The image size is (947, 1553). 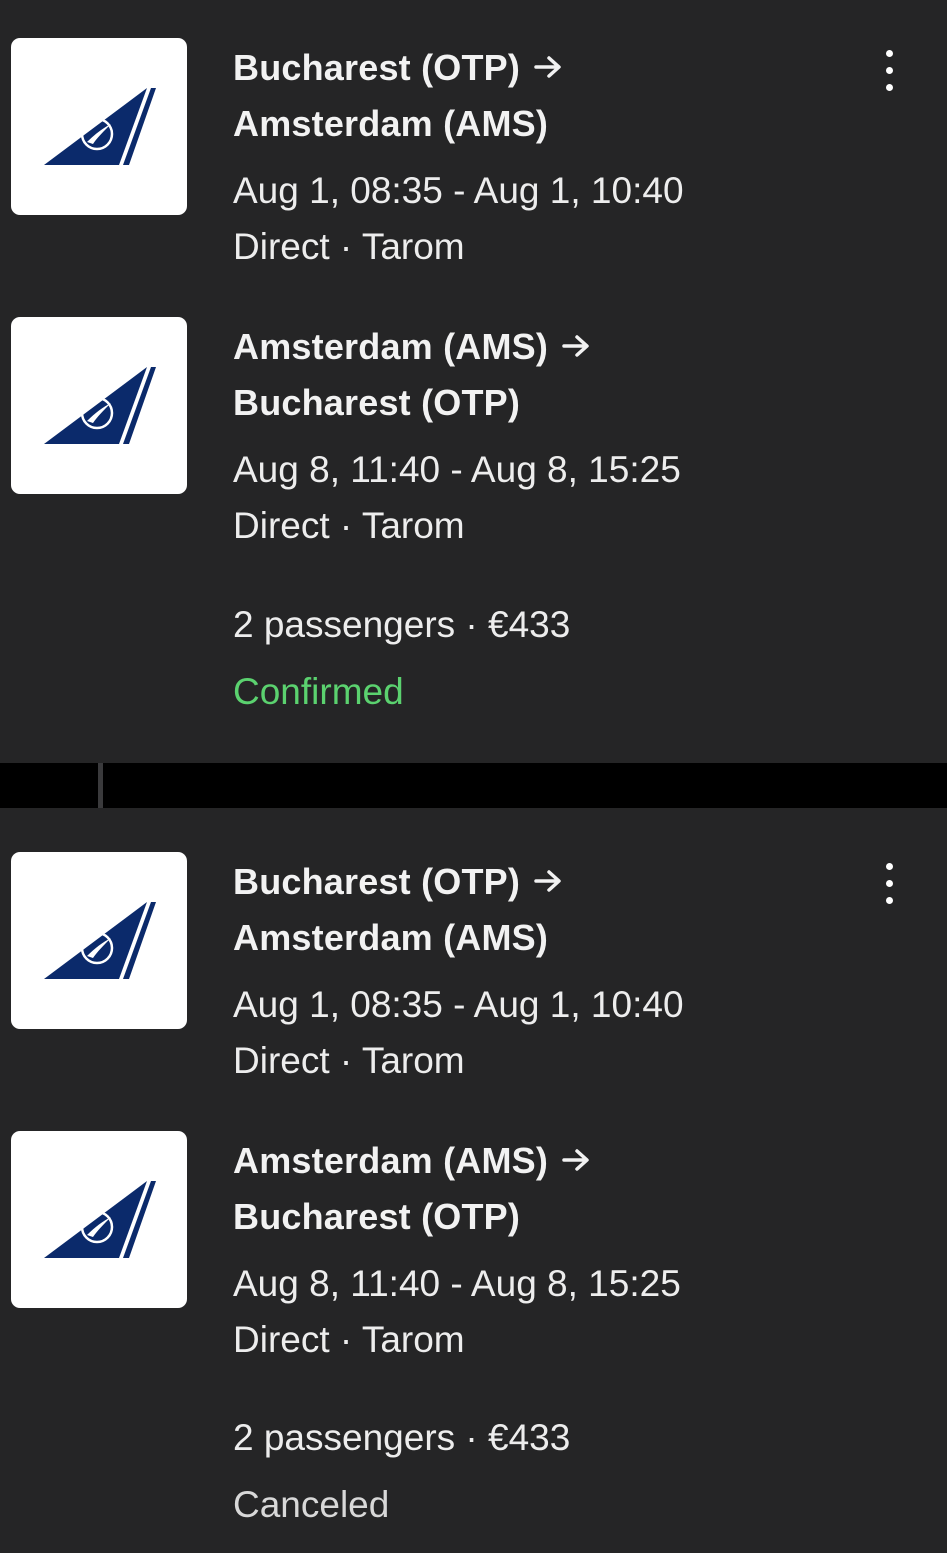 I want to click on divider-mark, so click(x=100, y=785).